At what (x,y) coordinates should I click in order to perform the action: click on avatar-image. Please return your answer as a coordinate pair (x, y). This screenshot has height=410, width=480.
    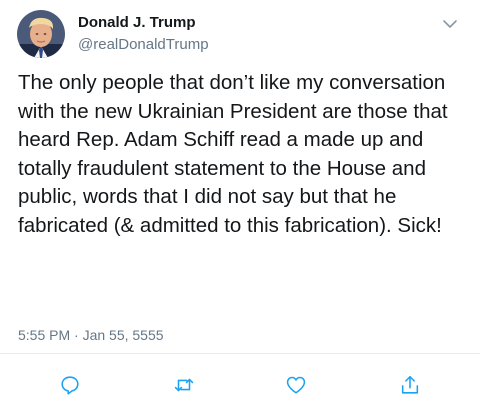
    Looking at the image, I should click on (41, 34).